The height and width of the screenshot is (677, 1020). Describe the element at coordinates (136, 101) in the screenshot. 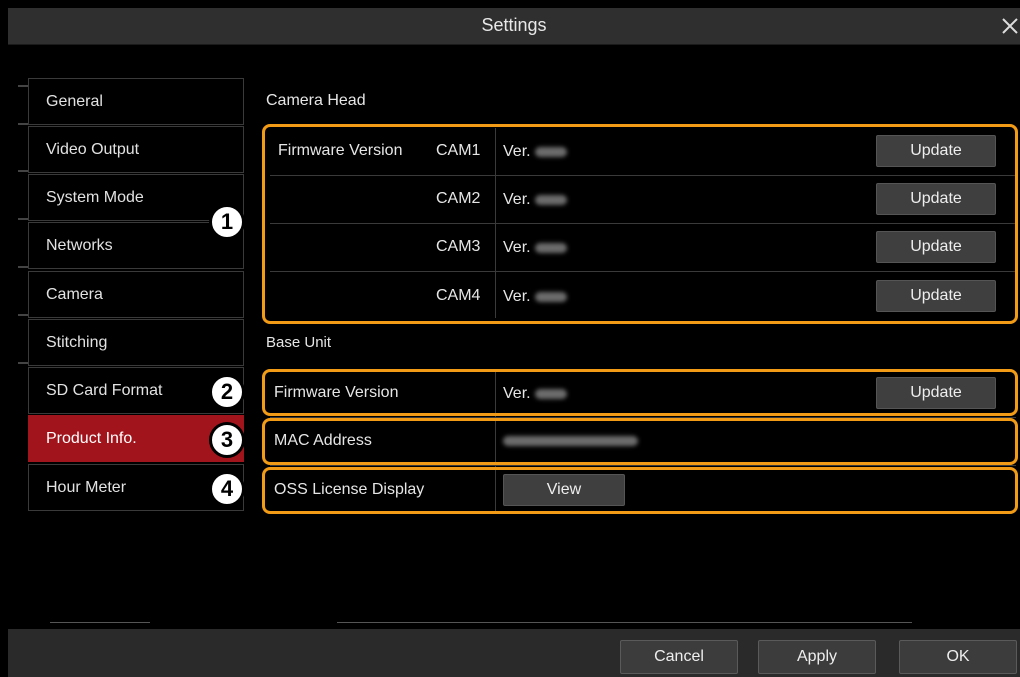

I see `sidebar-item-general: General` at that location.